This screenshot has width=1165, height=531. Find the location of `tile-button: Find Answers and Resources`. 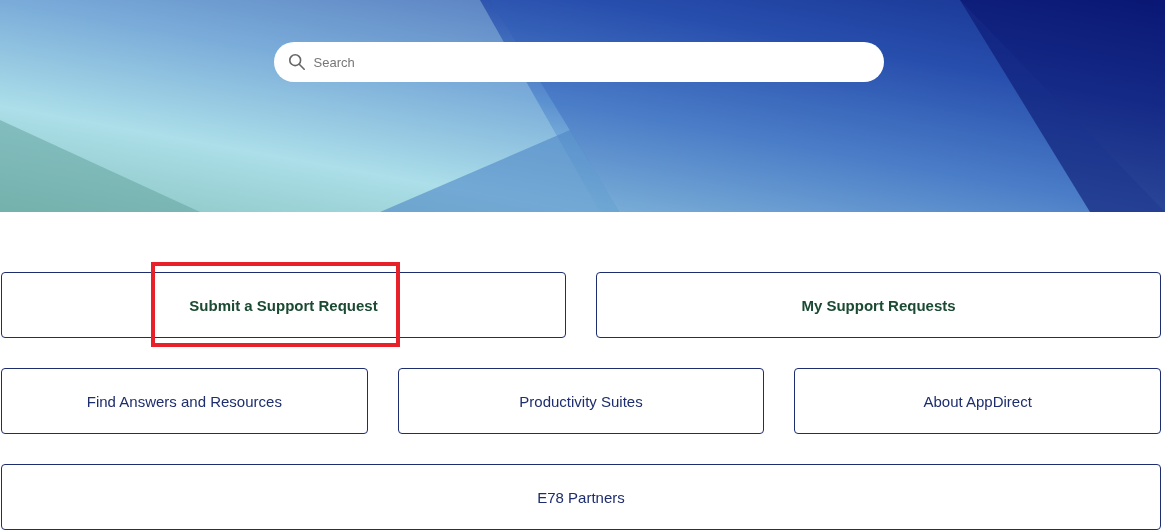

tile-button: Find Answers and Resources is located at coordinates (184, 401).